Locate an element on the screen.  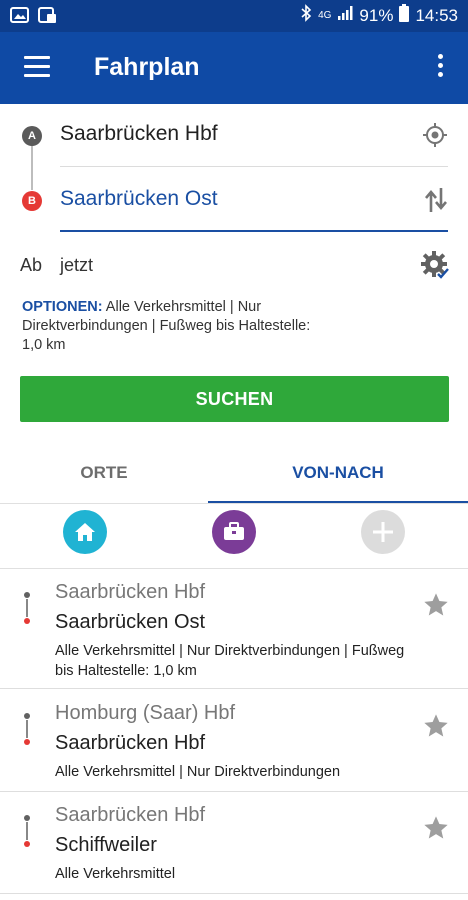
more-options-icon is located at coordinates (440, 67).